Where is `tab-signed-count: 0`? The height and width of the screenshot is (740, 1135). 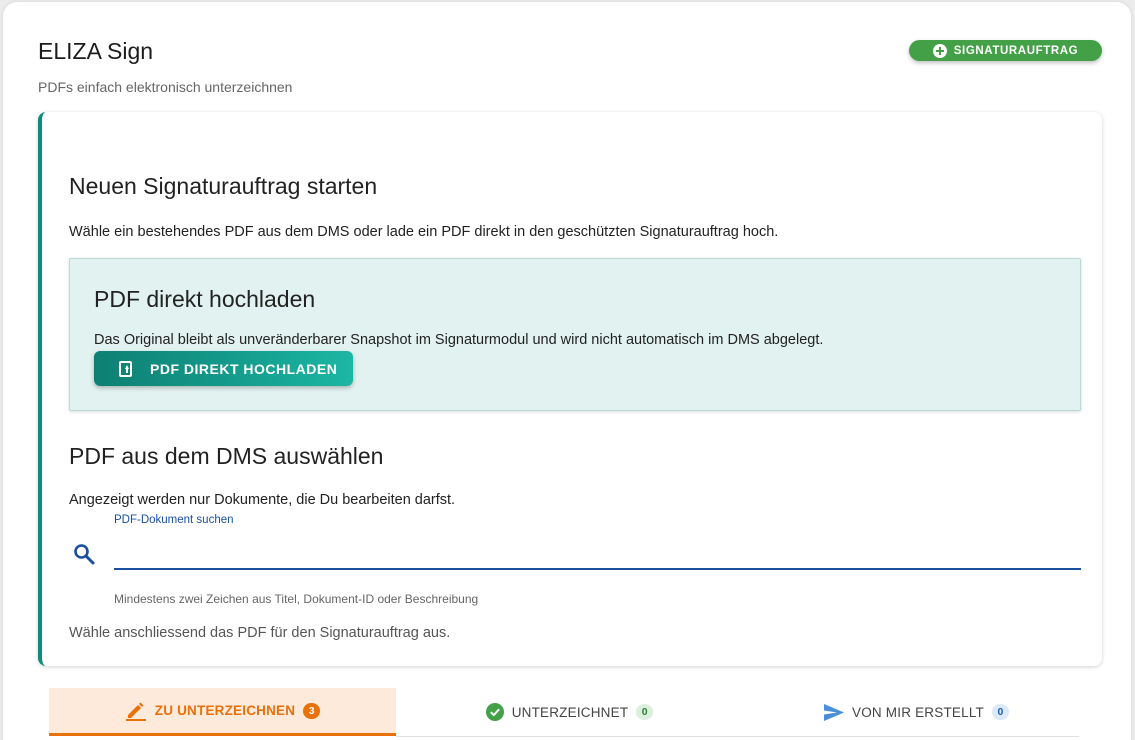
tab-signed-count: 0 is located at coordinates (645, 712).